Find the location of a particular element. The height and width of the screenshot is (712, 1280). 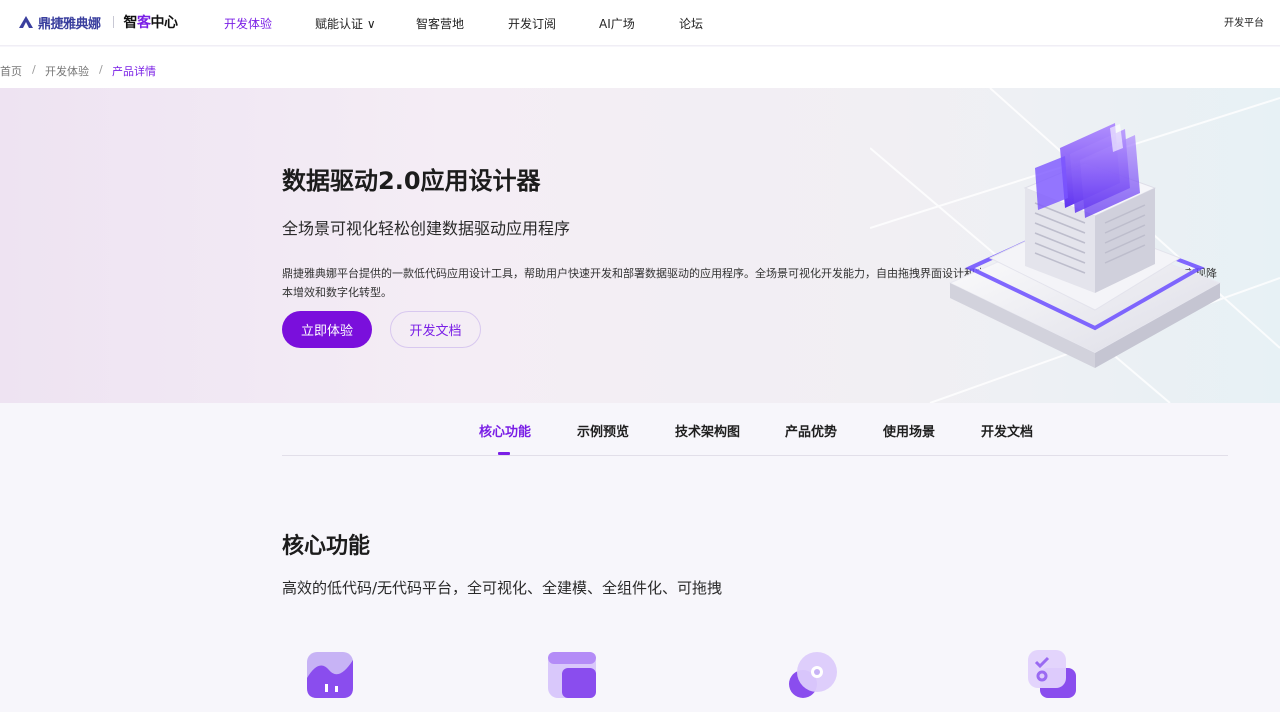

hero-subtitle: 全场景可视化轻松创建数据驱动应用程序 is located at coordinates (426, 228).